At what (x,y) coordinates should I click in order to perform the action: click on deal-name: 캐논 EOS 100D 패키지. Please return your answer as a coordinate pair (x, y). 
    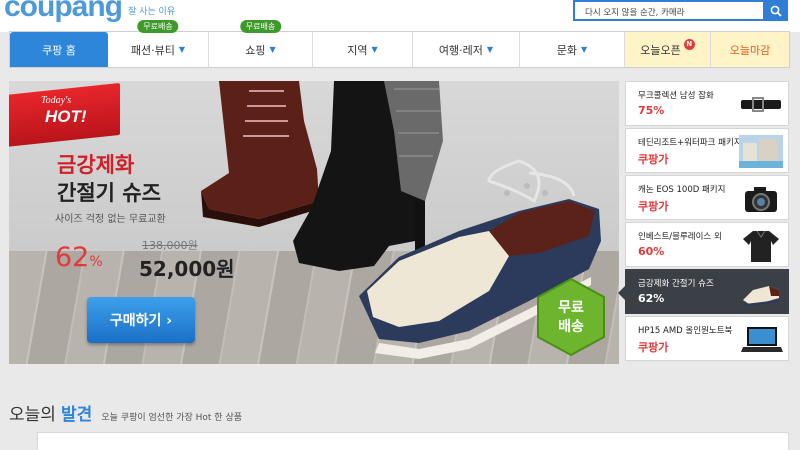
    Looking at the image, I should click on (682, 190).